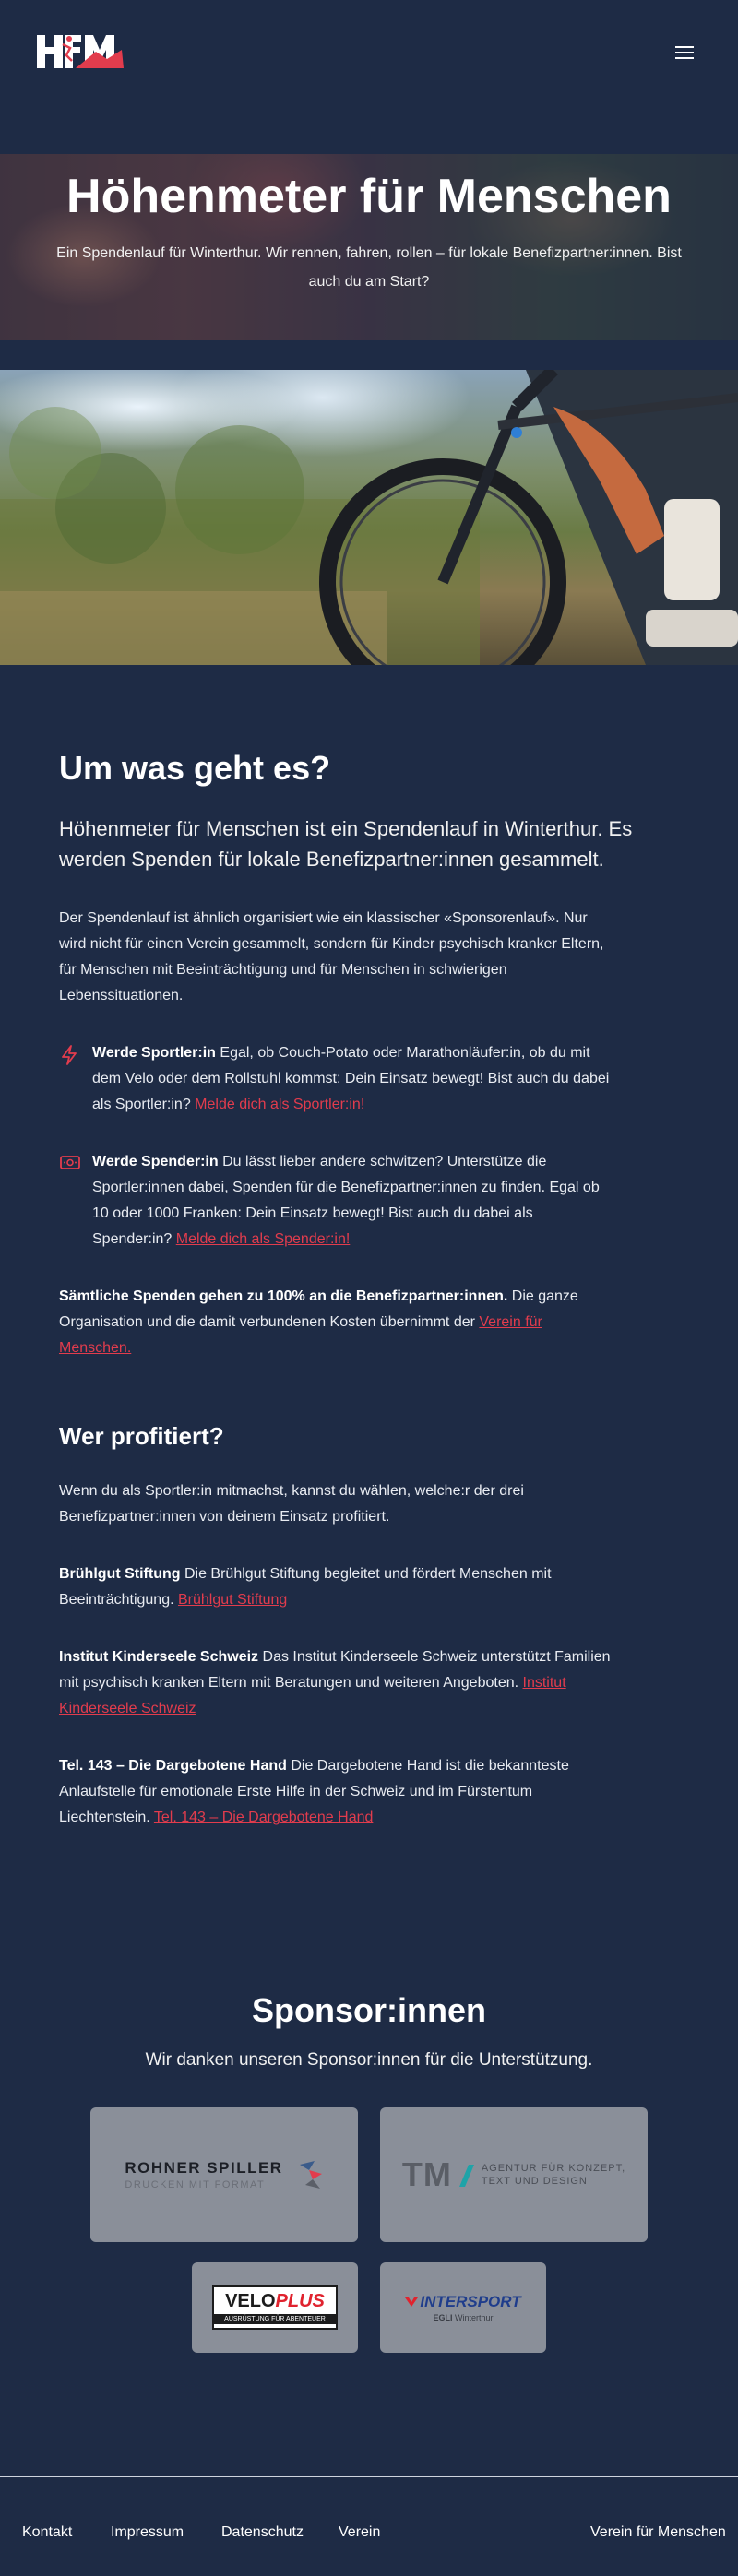 This screenshot has width=738, height=2576. What do you see at coordinates (369, 196) in the screenshot?
I see `hero-title: Höhenmeter für Menschen` at bounding box center [369, 196].